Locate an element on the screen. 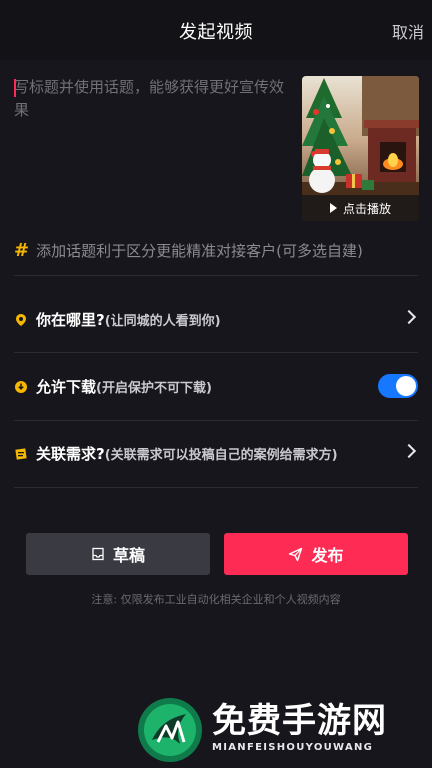  video-cover: 点击播放 is located at coordinates (360, 148).